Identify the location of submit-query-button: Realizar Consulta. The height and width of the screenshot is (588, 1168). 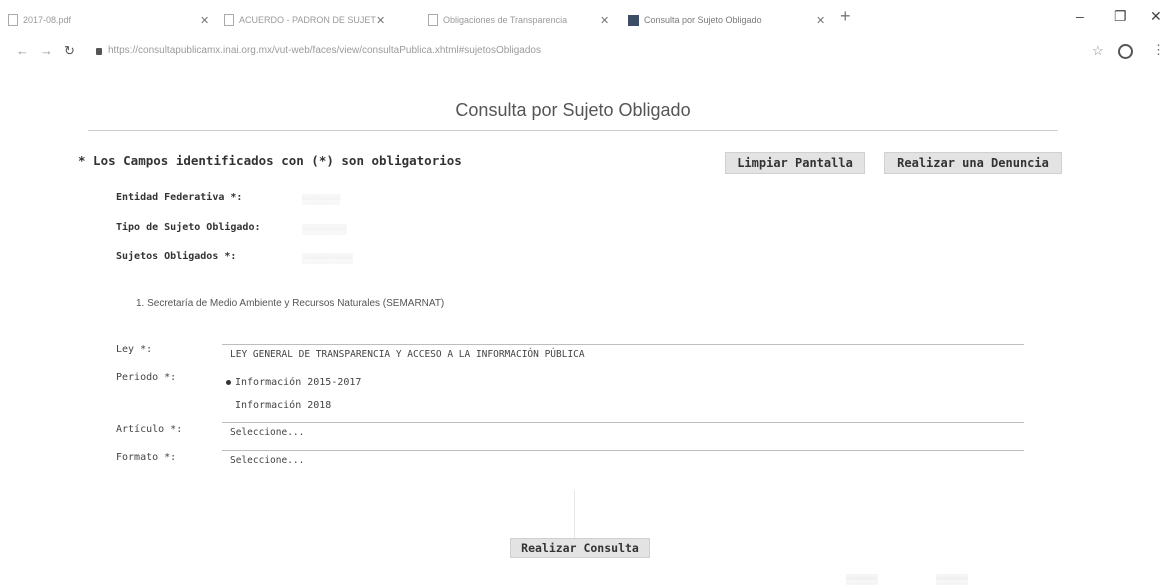
(580, 548).